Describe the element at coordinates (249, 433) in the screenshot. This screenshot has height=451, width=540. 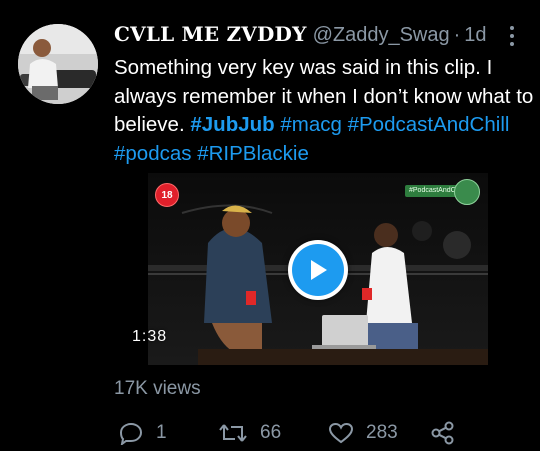
I see `retweet-button: 66` at that location.